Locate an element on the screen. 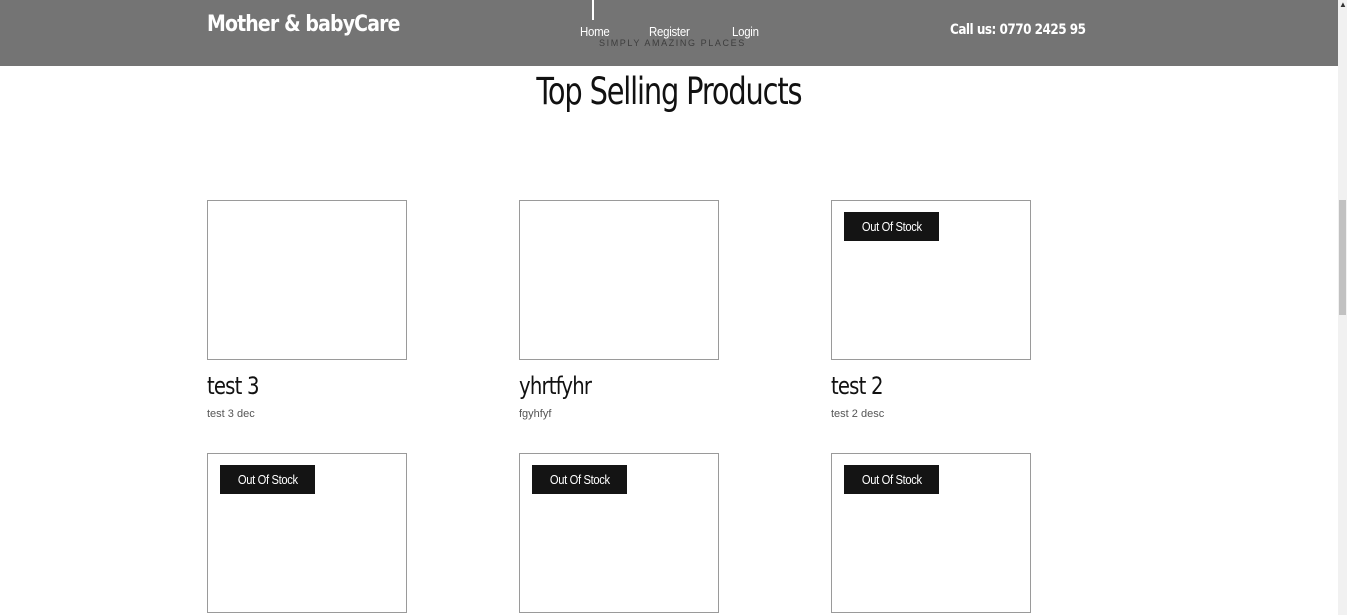 This screenshot has height=615, width=1347. phone-number: Call us: 0770 2425 95 is located at coordinates (1018, 30).